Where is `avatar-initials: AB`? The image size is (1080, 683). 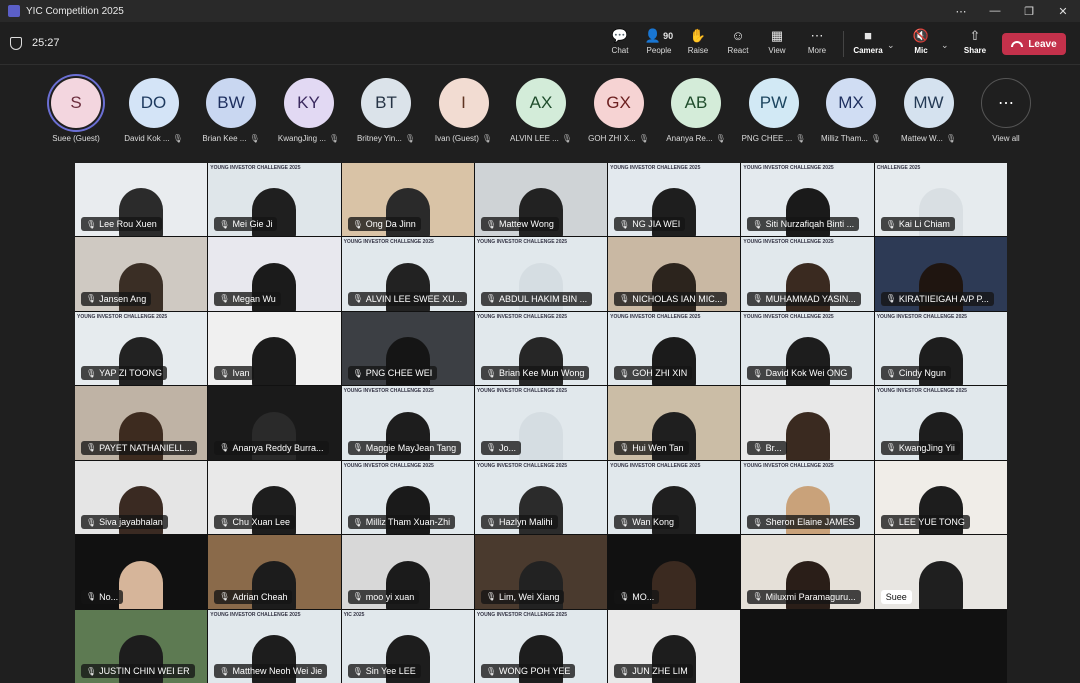 avatar-initials: AB is located at coordinates (696, 103).